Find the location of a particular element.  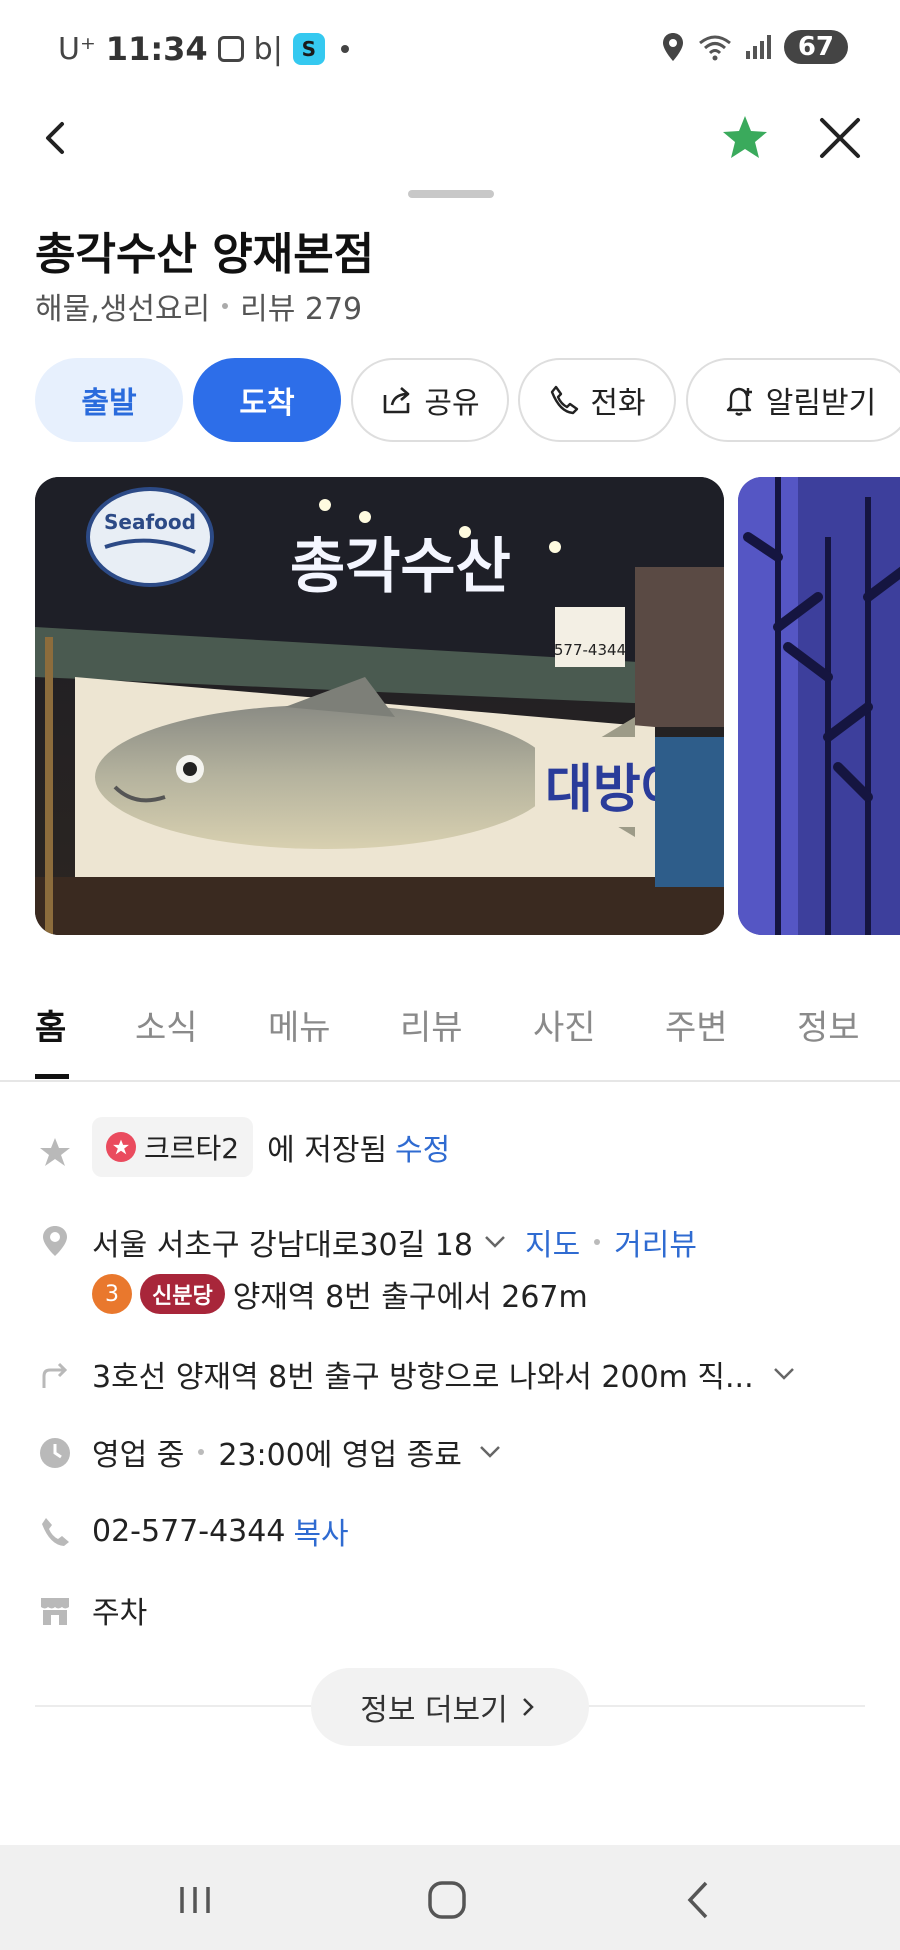

turn-right-arrow-icon is located at coordinates (55, 1375).